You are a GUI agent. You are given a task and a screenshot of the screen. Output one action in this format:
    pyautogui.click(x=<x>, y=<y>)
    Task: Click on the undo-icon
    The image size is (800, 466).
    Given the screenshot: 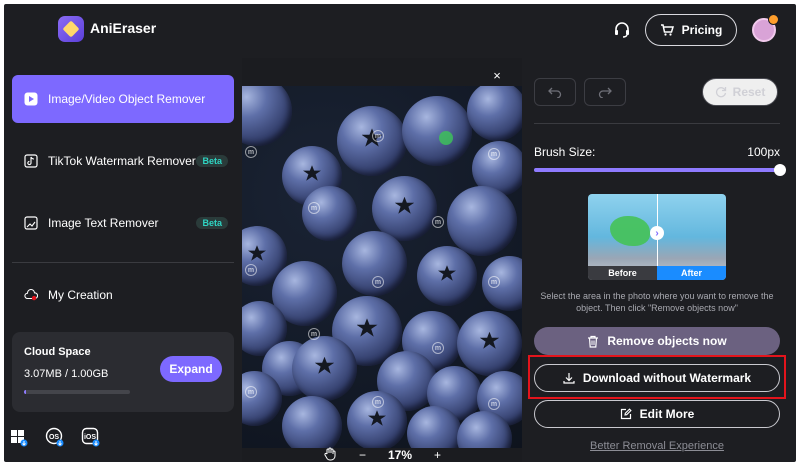 What is the action you would take?
    pyautogui.click(x=555, y=92)
    